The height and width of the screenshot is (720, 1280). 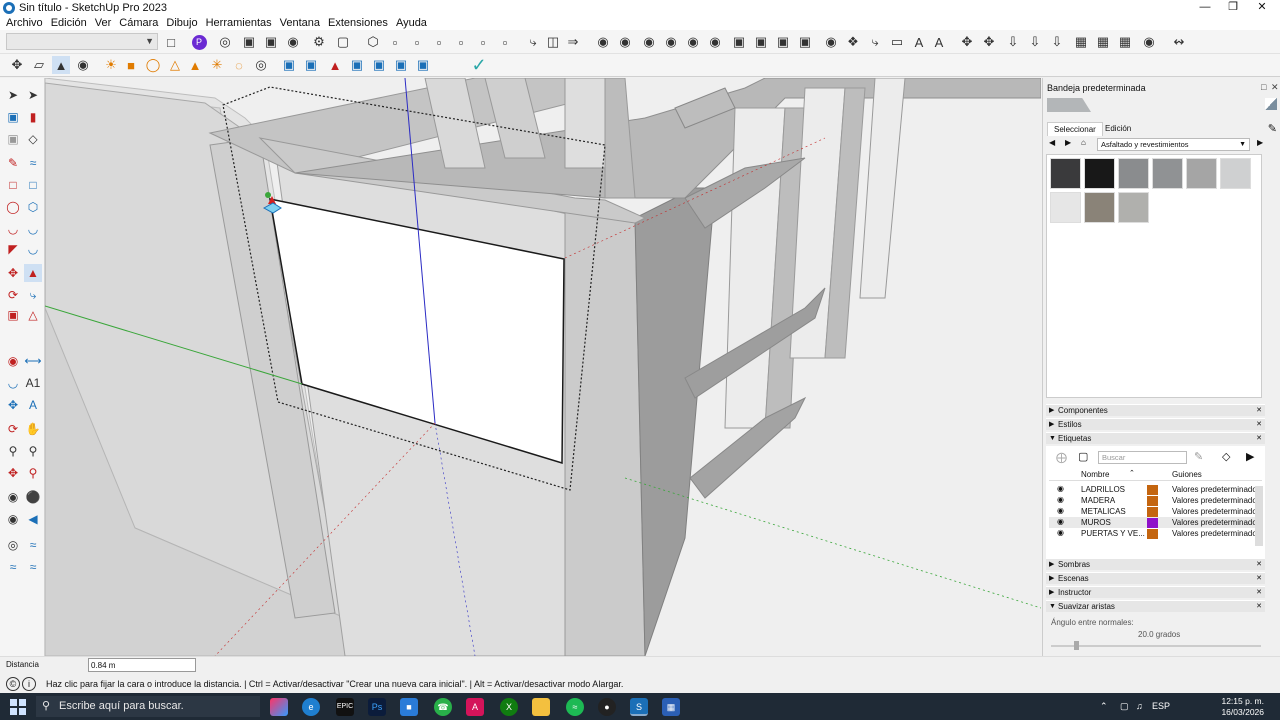 What do you see at coordinates (181, 23) in the screenshot?
I see `menu-dibujo: Dibujo` at bounding box center [181, 23].